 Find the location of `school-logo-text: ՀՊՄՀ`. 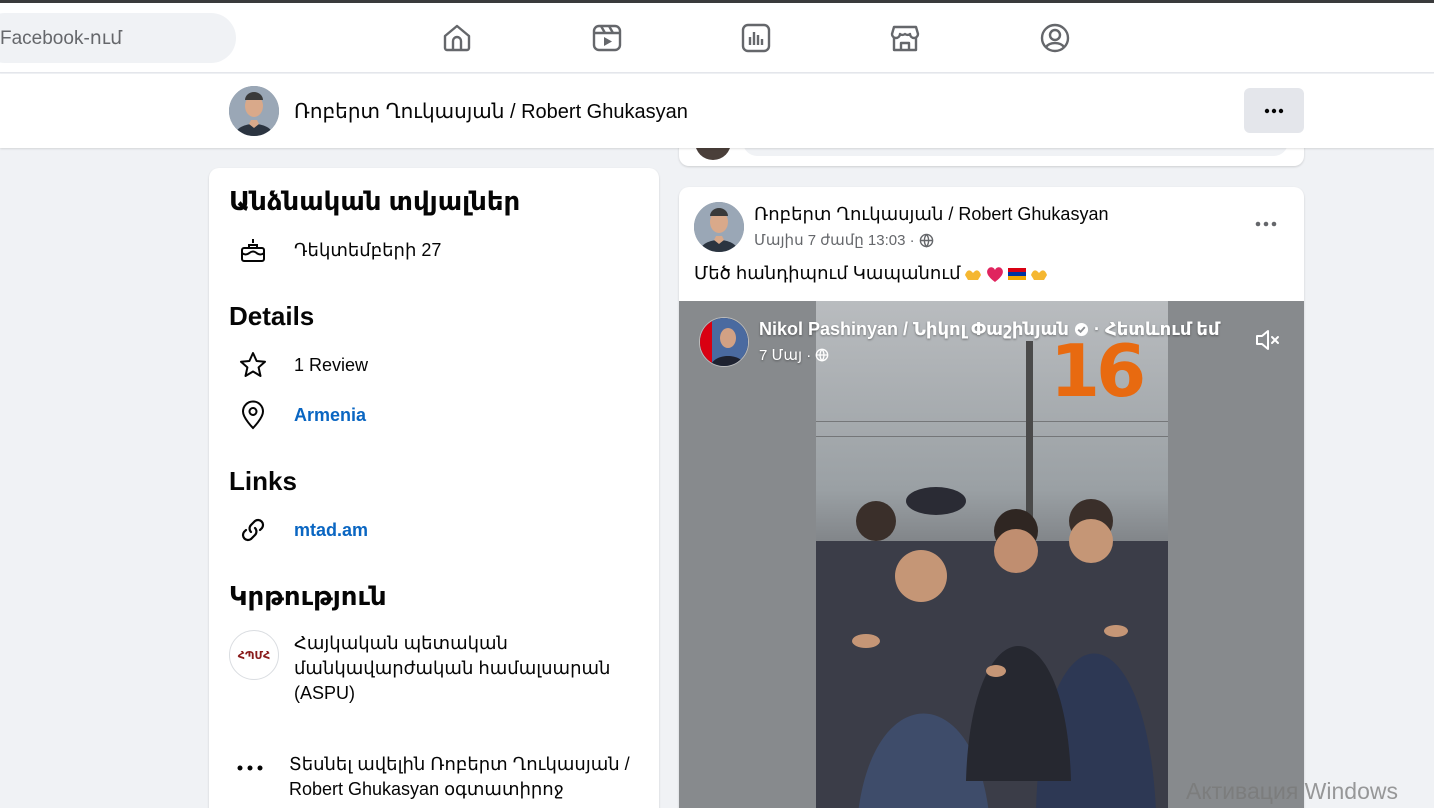

school-logo-text: ՀՊՄՀ is located at coordinates (254, 655).